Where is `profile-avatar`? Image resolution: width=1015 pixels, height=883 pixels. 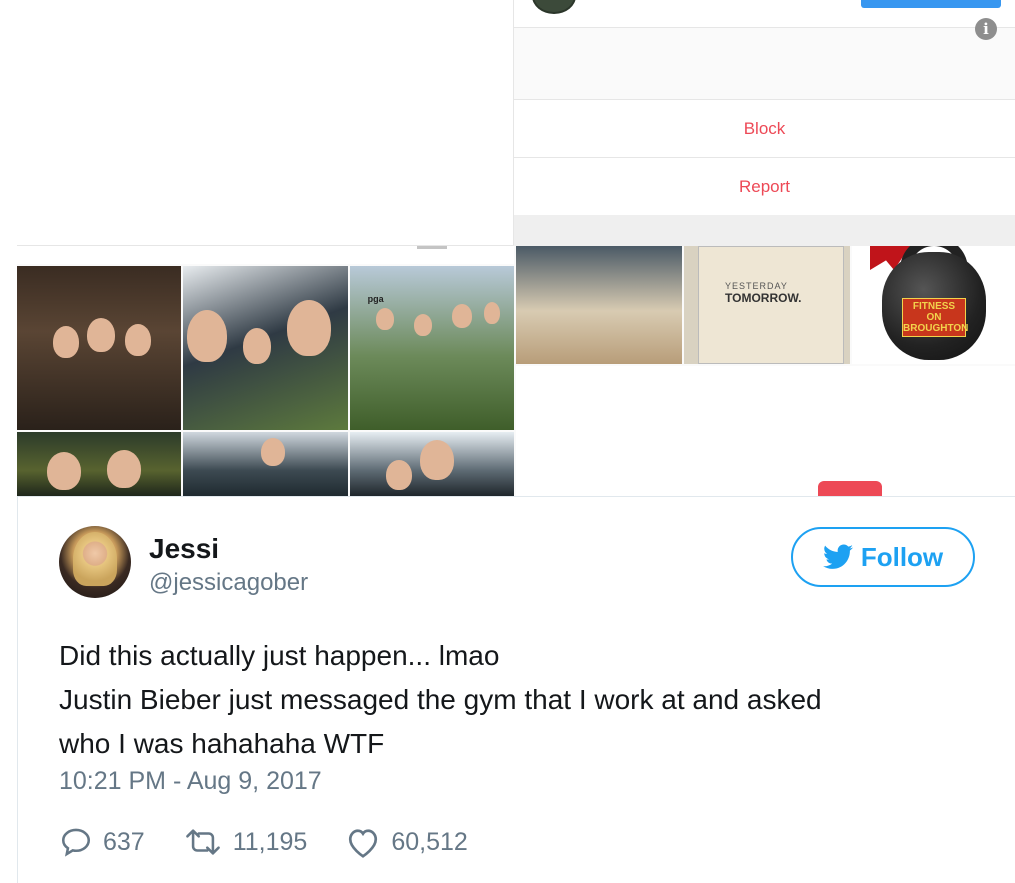 profile-avatar is located at coordinates (554, 7).